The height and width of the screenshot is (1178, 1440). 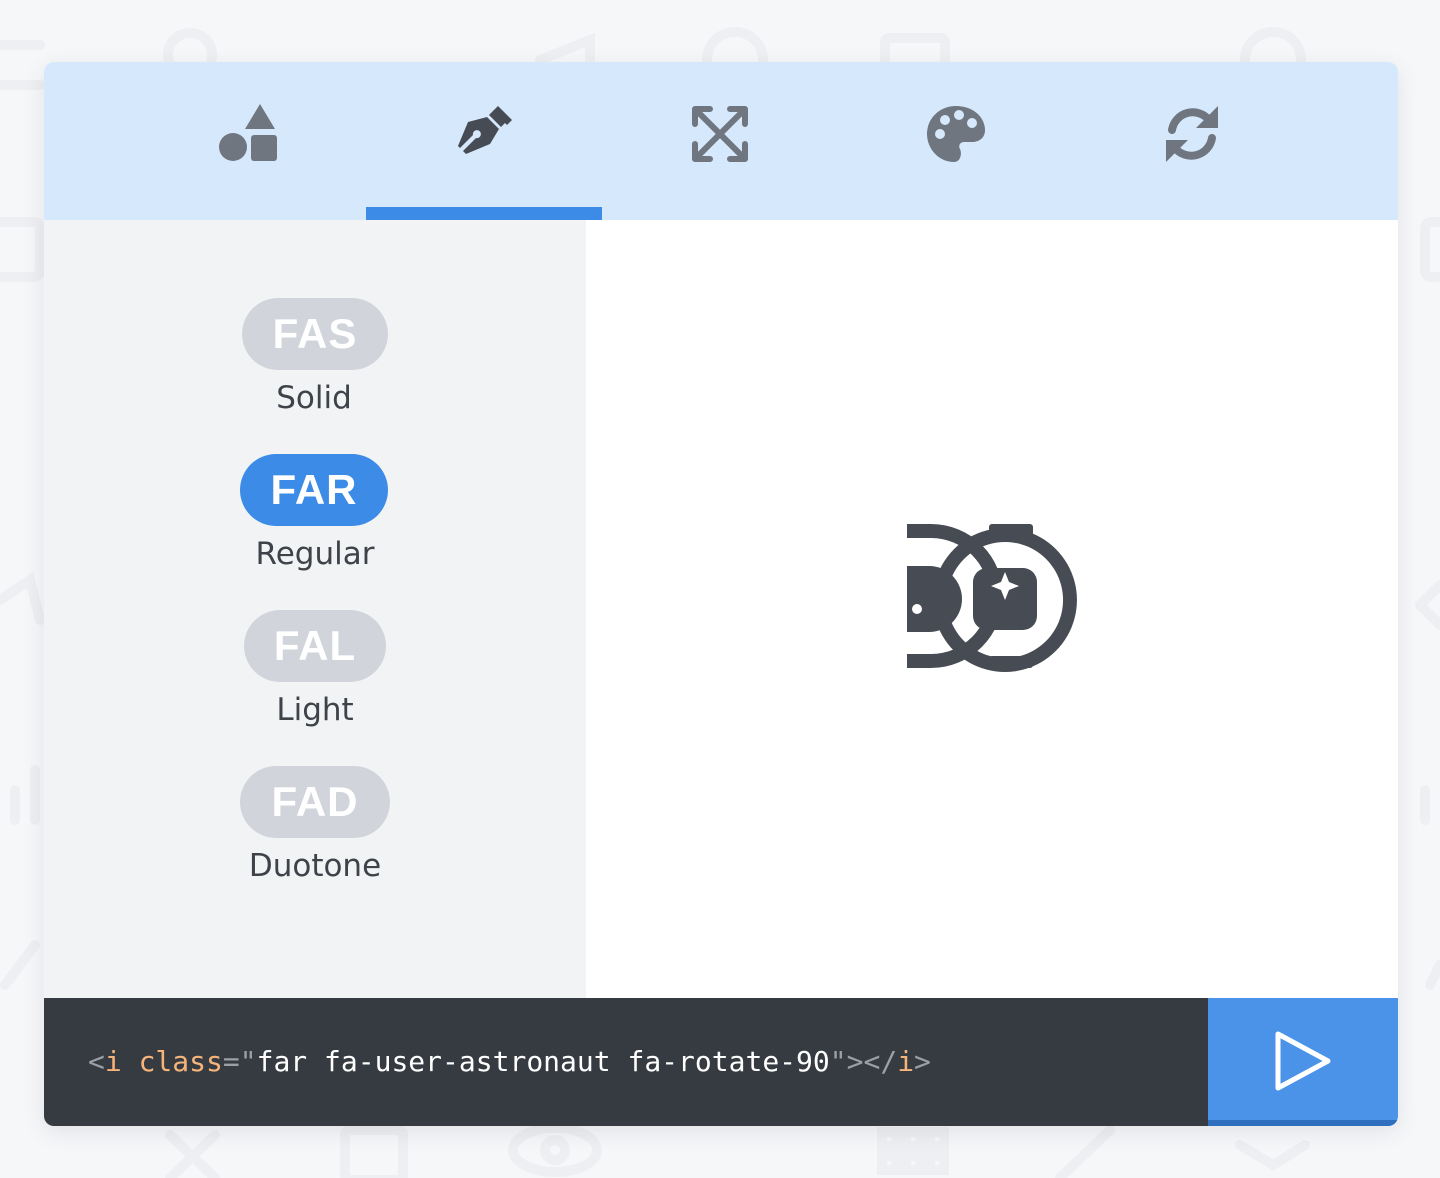 I want to click on tab-colors, so click(x=956, y=141).